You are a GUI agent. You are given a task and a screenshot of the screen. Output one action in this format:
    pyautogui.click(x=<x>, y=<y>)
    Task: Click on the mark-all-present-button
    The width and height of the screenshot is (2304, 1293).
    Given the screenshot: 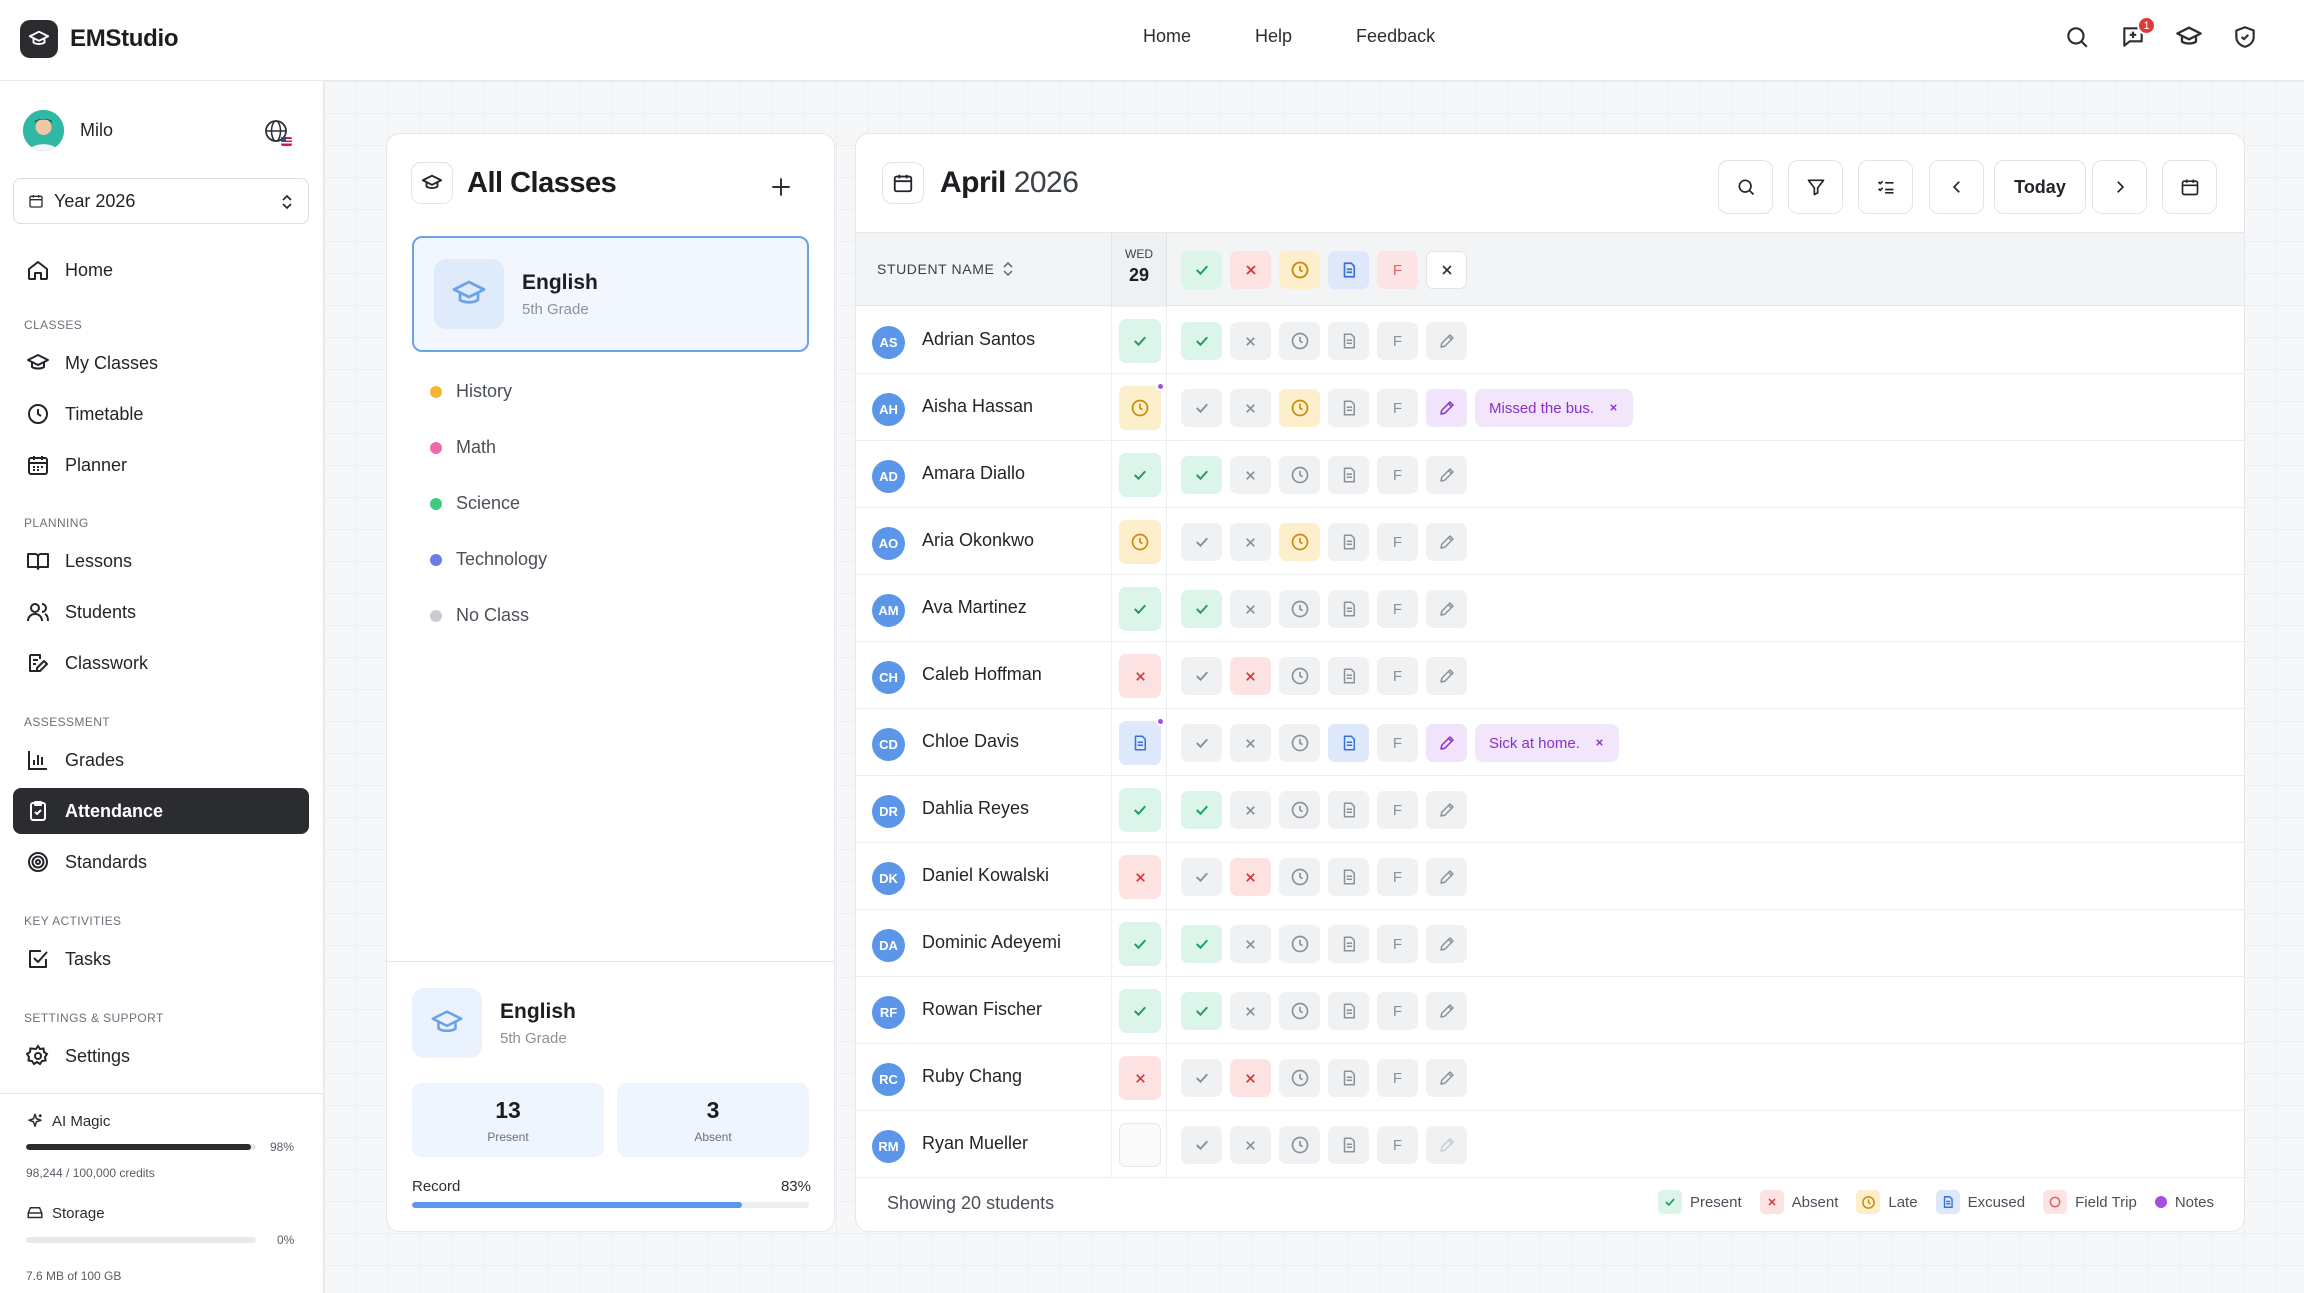 What is the action you would take?
    pyautogui.click(x=1201, y=270)
    